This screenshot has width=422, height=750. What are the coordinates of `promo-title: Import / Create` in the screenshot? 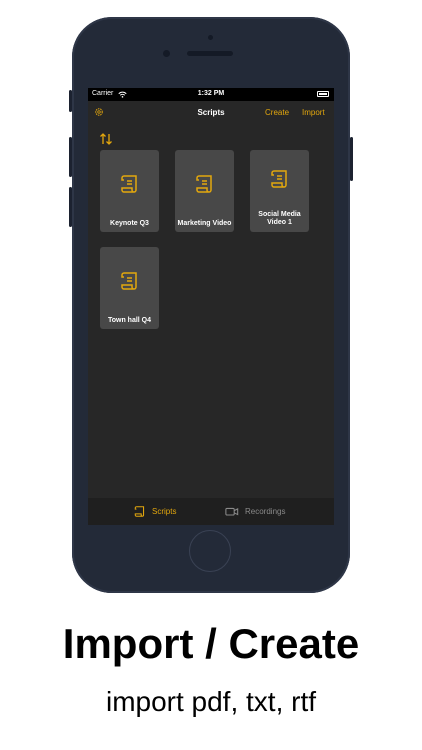 It's located at (211, 643).